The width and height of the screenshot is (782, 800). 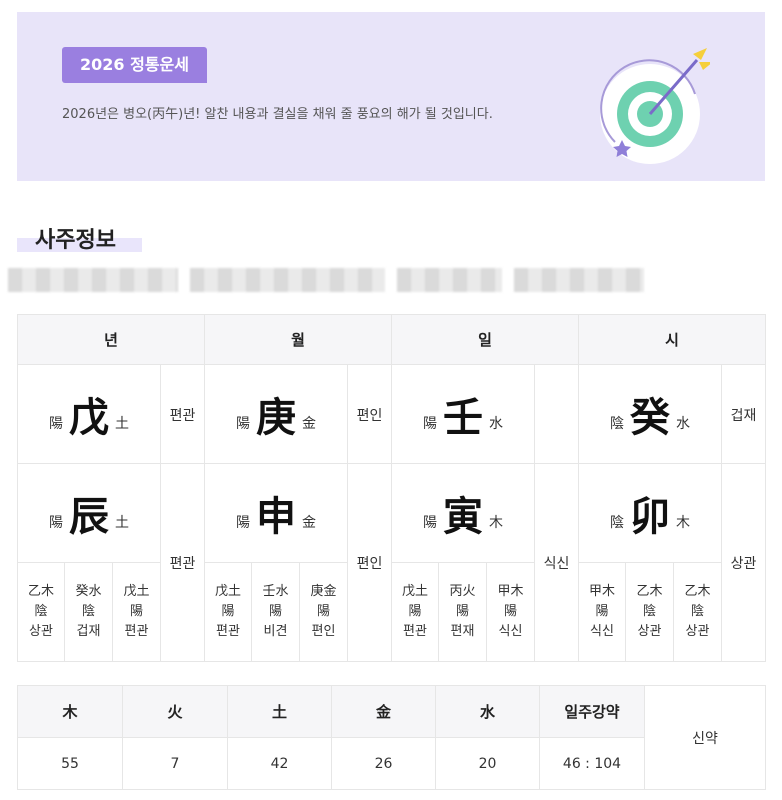 What do you see at coordinates (487, 763) in the screenshot?
I see `element-value-water: 20` at bounding box center [487, 763].